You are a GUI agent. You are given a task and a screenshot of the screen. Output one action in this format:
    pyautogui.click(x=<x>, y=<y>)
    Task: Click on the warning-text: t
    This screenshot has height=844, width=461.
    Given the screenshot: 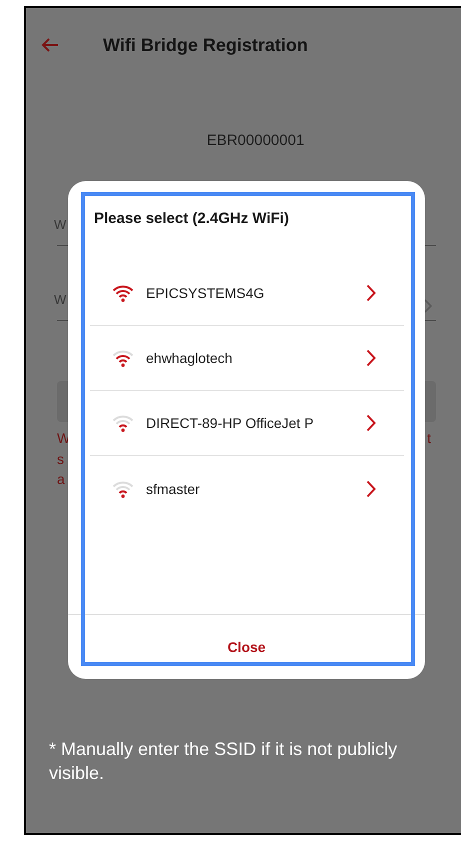 What is the action you would take?
    pyautogui.click(x=429, y=438)
    